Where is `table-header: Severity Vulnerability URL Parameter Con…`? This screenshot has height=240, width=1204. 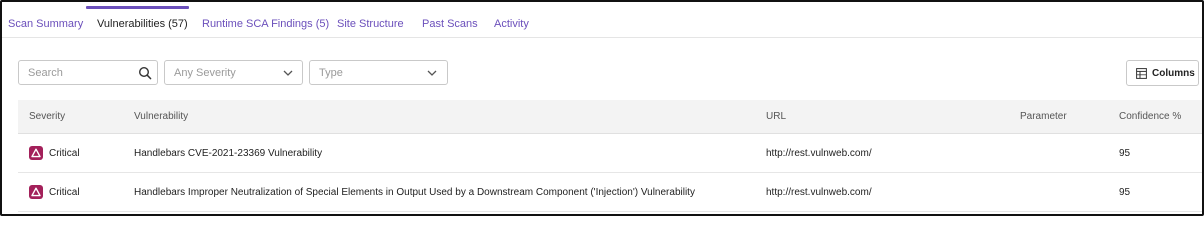
table-header: Severity Vulnerability URL Parameter Con… is located at coordinates (610, 117).